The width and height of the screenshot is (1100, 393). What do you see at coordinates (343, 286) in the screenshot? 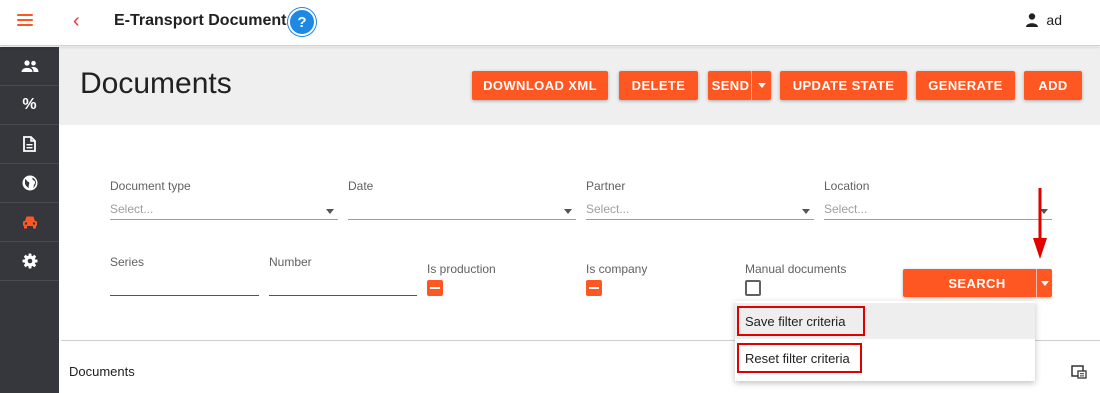
I see `number-input` at bounding box center [343, 286].